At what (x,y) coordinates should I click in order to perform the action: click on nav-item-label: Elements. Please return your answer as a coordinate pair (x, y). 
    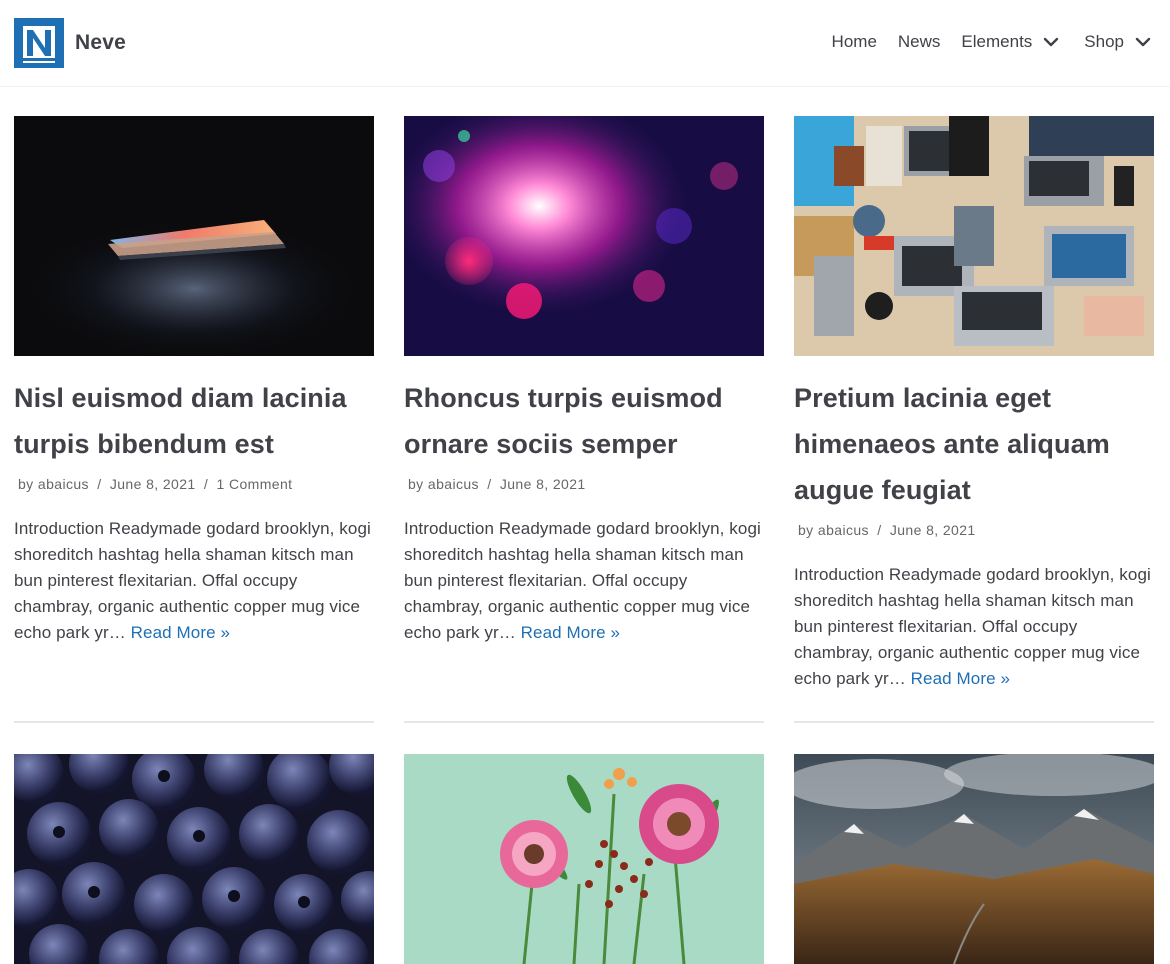
    Looking at the image, I should click on (997, 41).